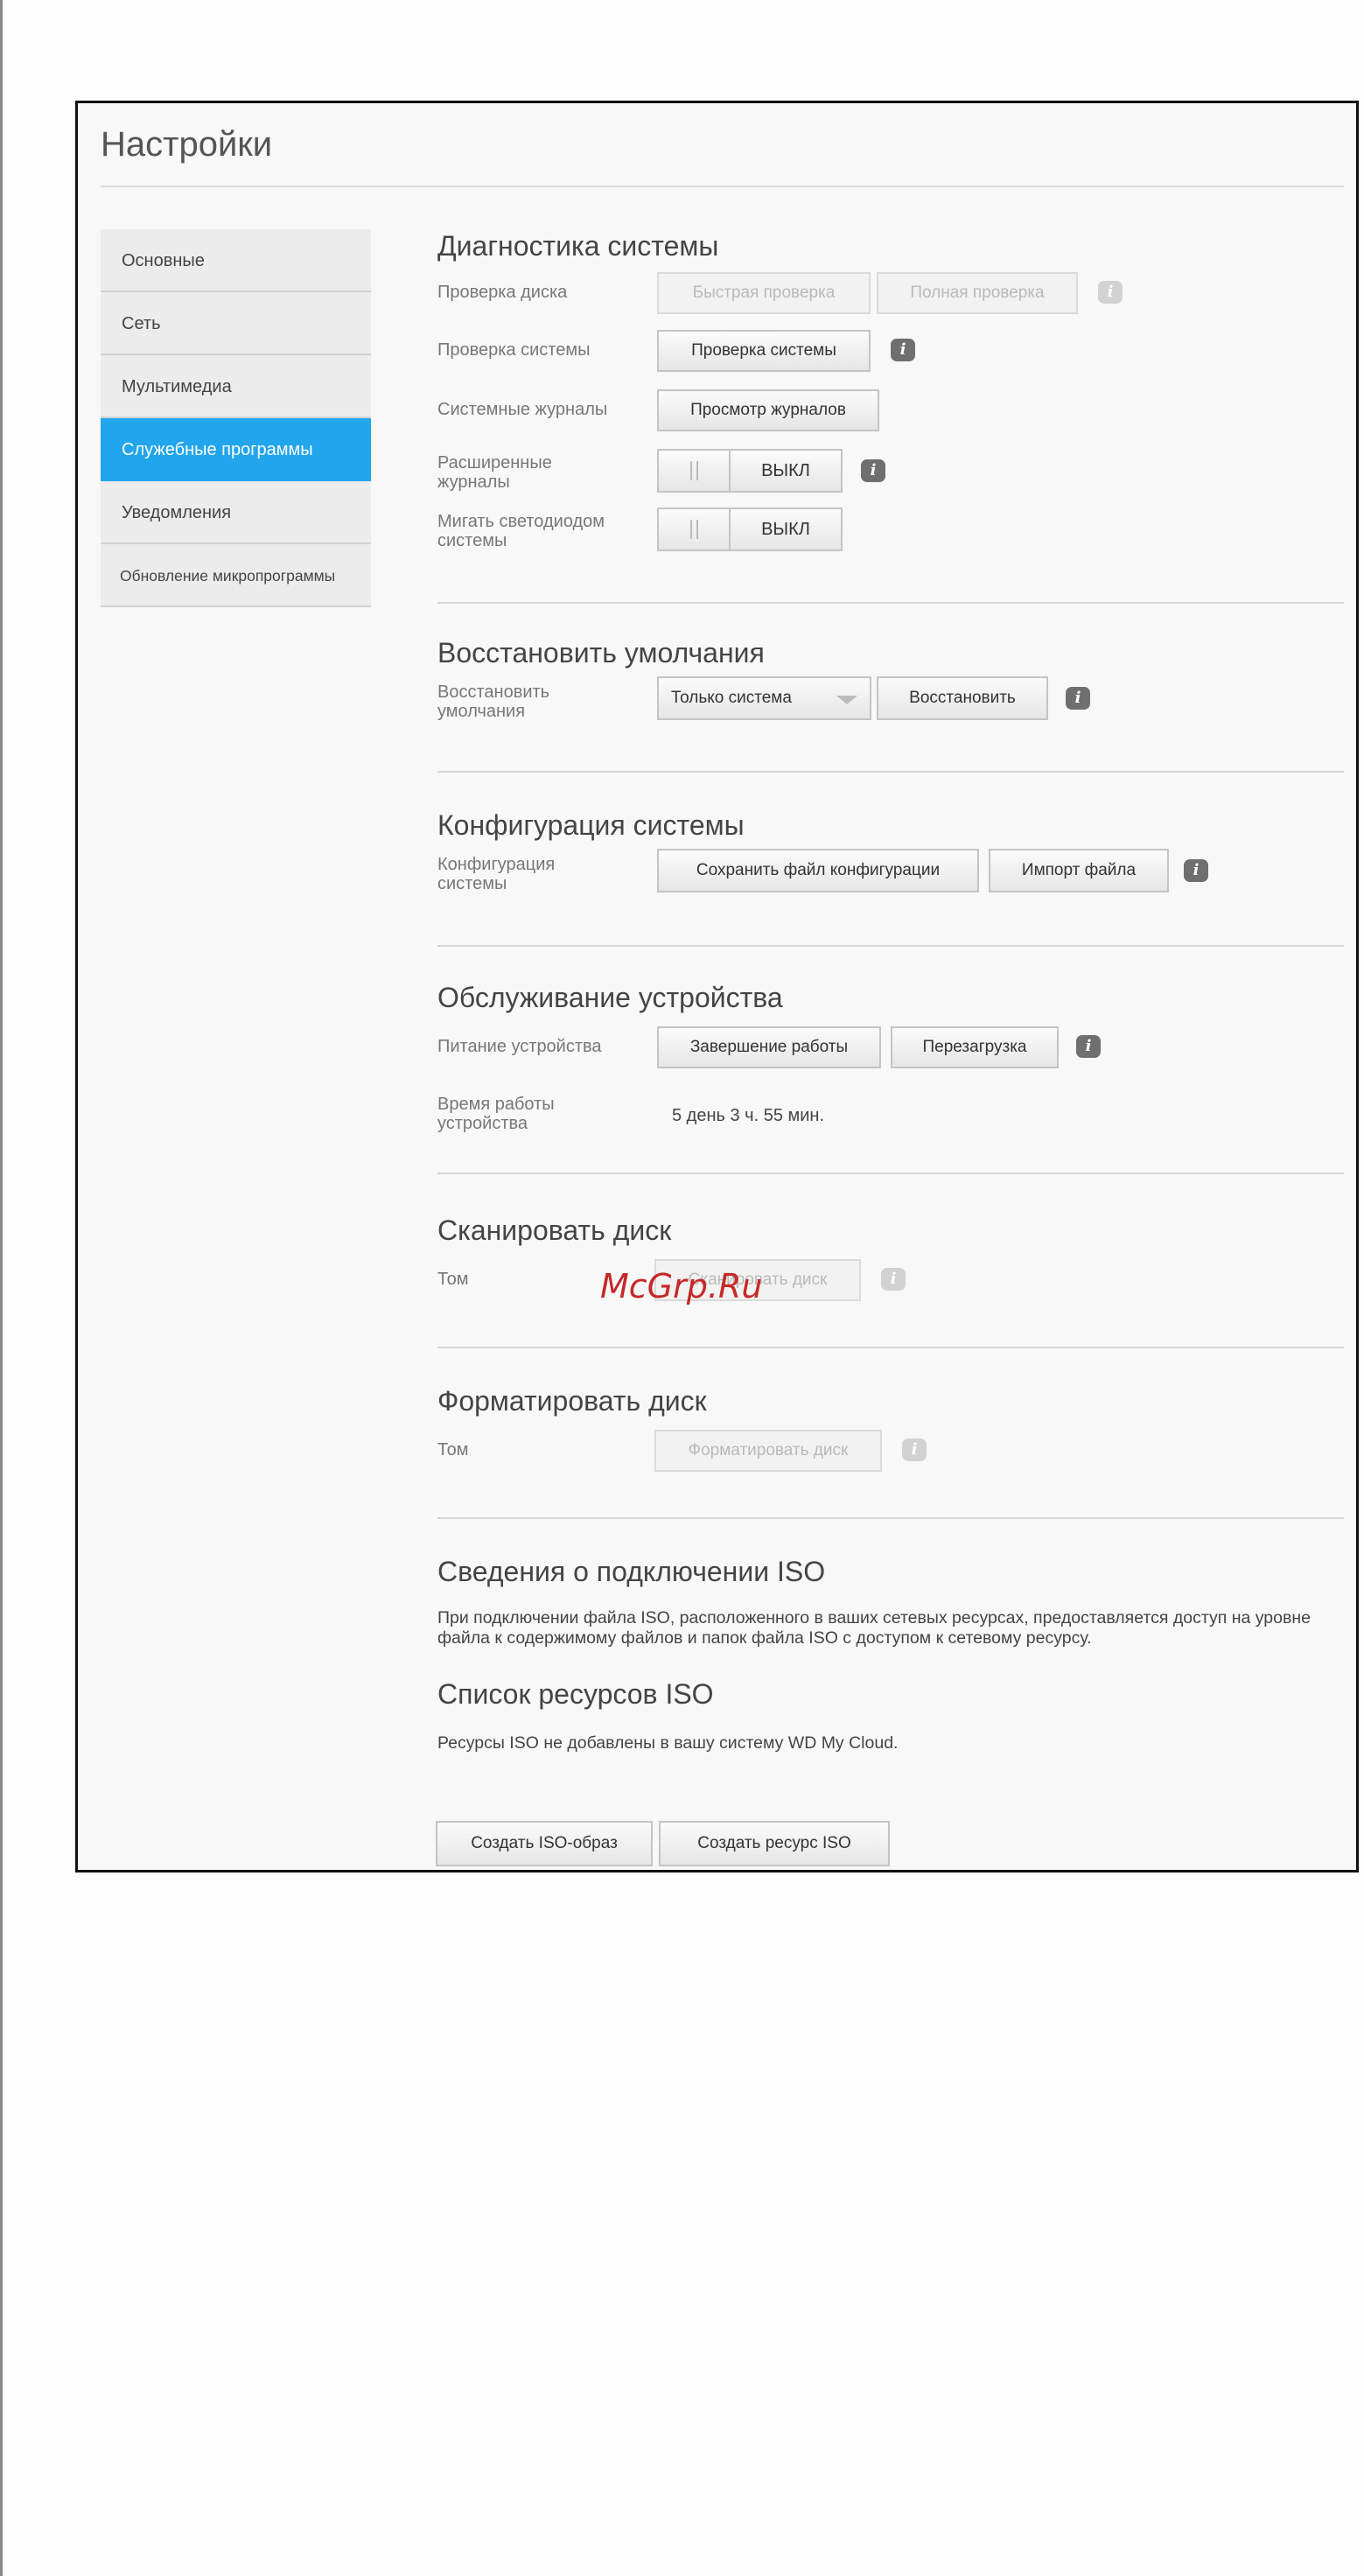 This screenshot has width=1364, height=2576. Describe the element at coordinates (502, 292) in the screenshot. I see `disk-check-label: Проверка диска` at that location.